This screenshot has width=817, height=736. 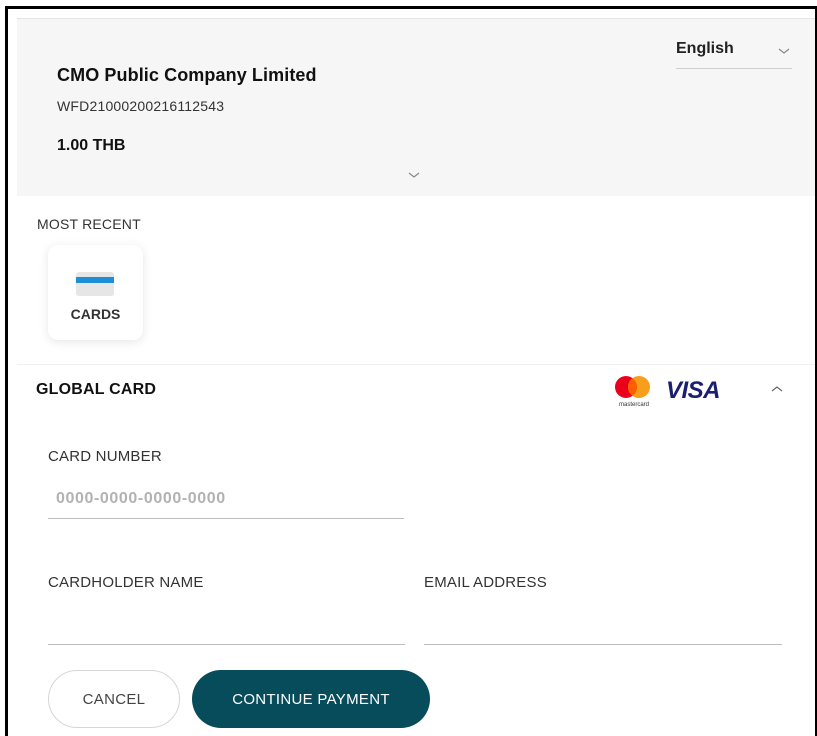 I want to click on visa-logo: VISA, so click(x=693, y=390).